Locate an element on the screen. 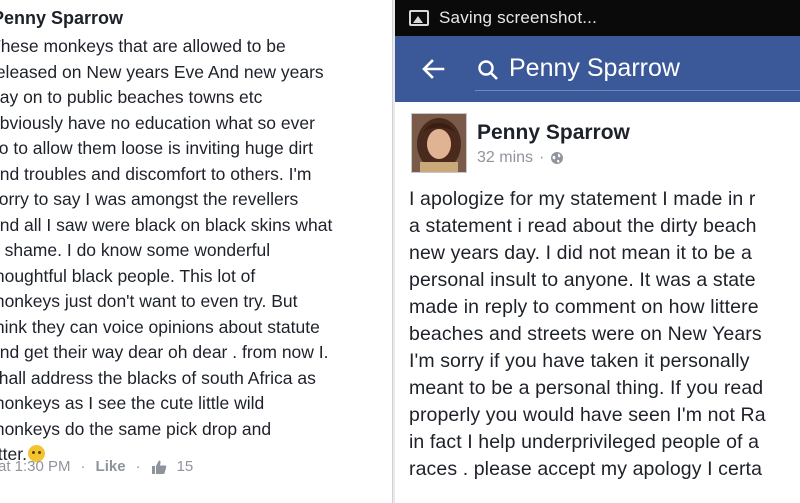  post-time: 32 mins is located at coordinates (505, 158).